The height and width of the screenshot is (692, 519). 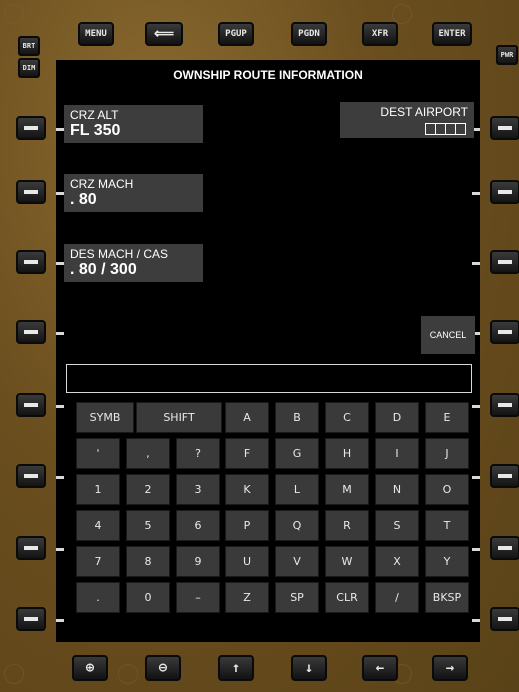 What do you see at coordinates (148, 453) in the screenshot?
I see `key-comma: ,` at bounding box center [148, 453].